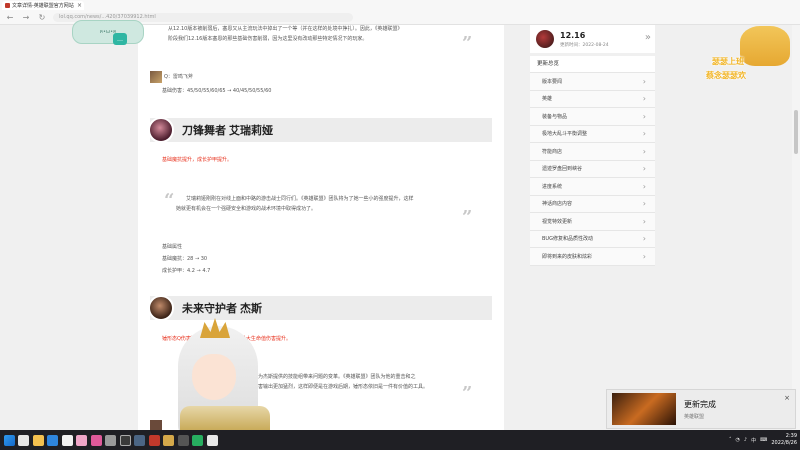  I want to click on reload-icon: ↻, so click(42, 17).